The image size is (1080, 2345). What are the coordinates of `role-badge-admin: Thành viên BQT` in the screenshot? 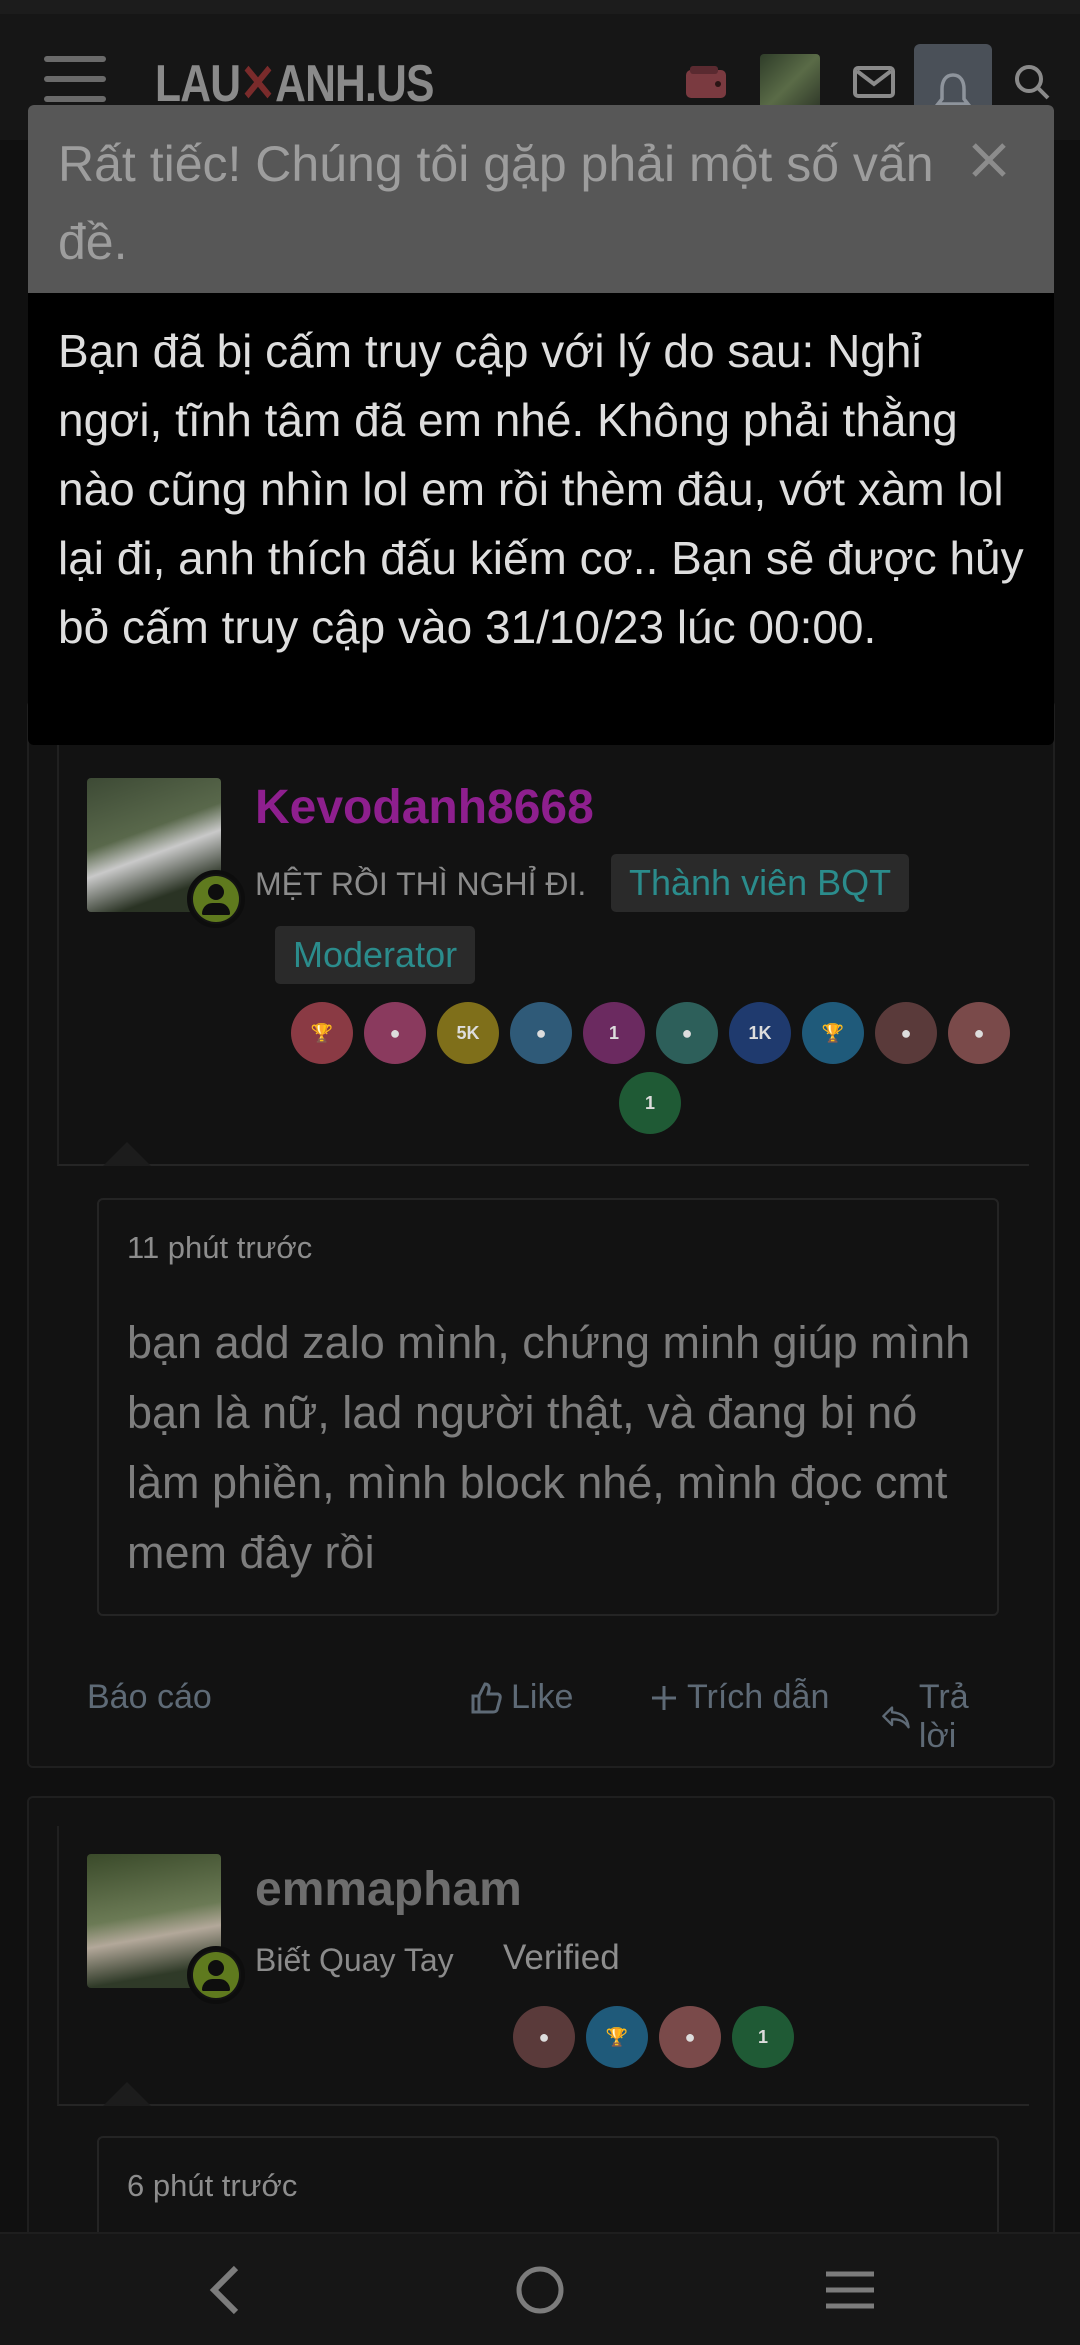 It's located at (760, 883).